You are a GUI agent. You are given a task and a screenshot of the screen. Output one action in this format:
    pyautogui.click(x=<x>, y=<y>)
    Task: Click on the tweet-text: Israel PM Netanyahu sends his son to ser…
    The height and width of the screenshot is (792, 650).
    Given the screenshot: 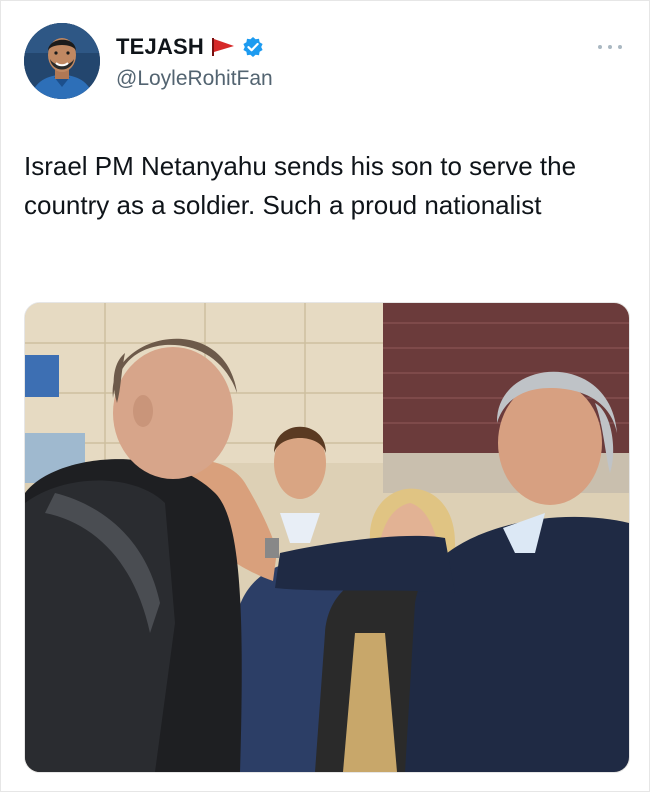 What is the action you would take?
    pyautogui.click(x=300, y=185)
    